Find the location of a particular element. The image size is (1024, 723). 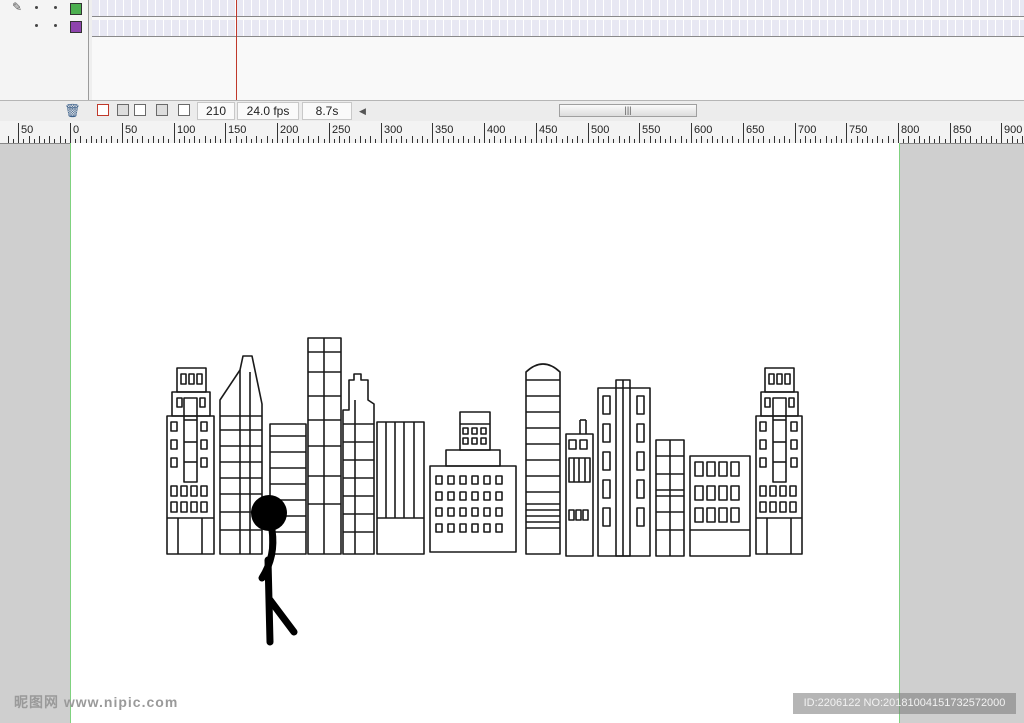

ruler-label: 150 is located at coordinates (237, 130).